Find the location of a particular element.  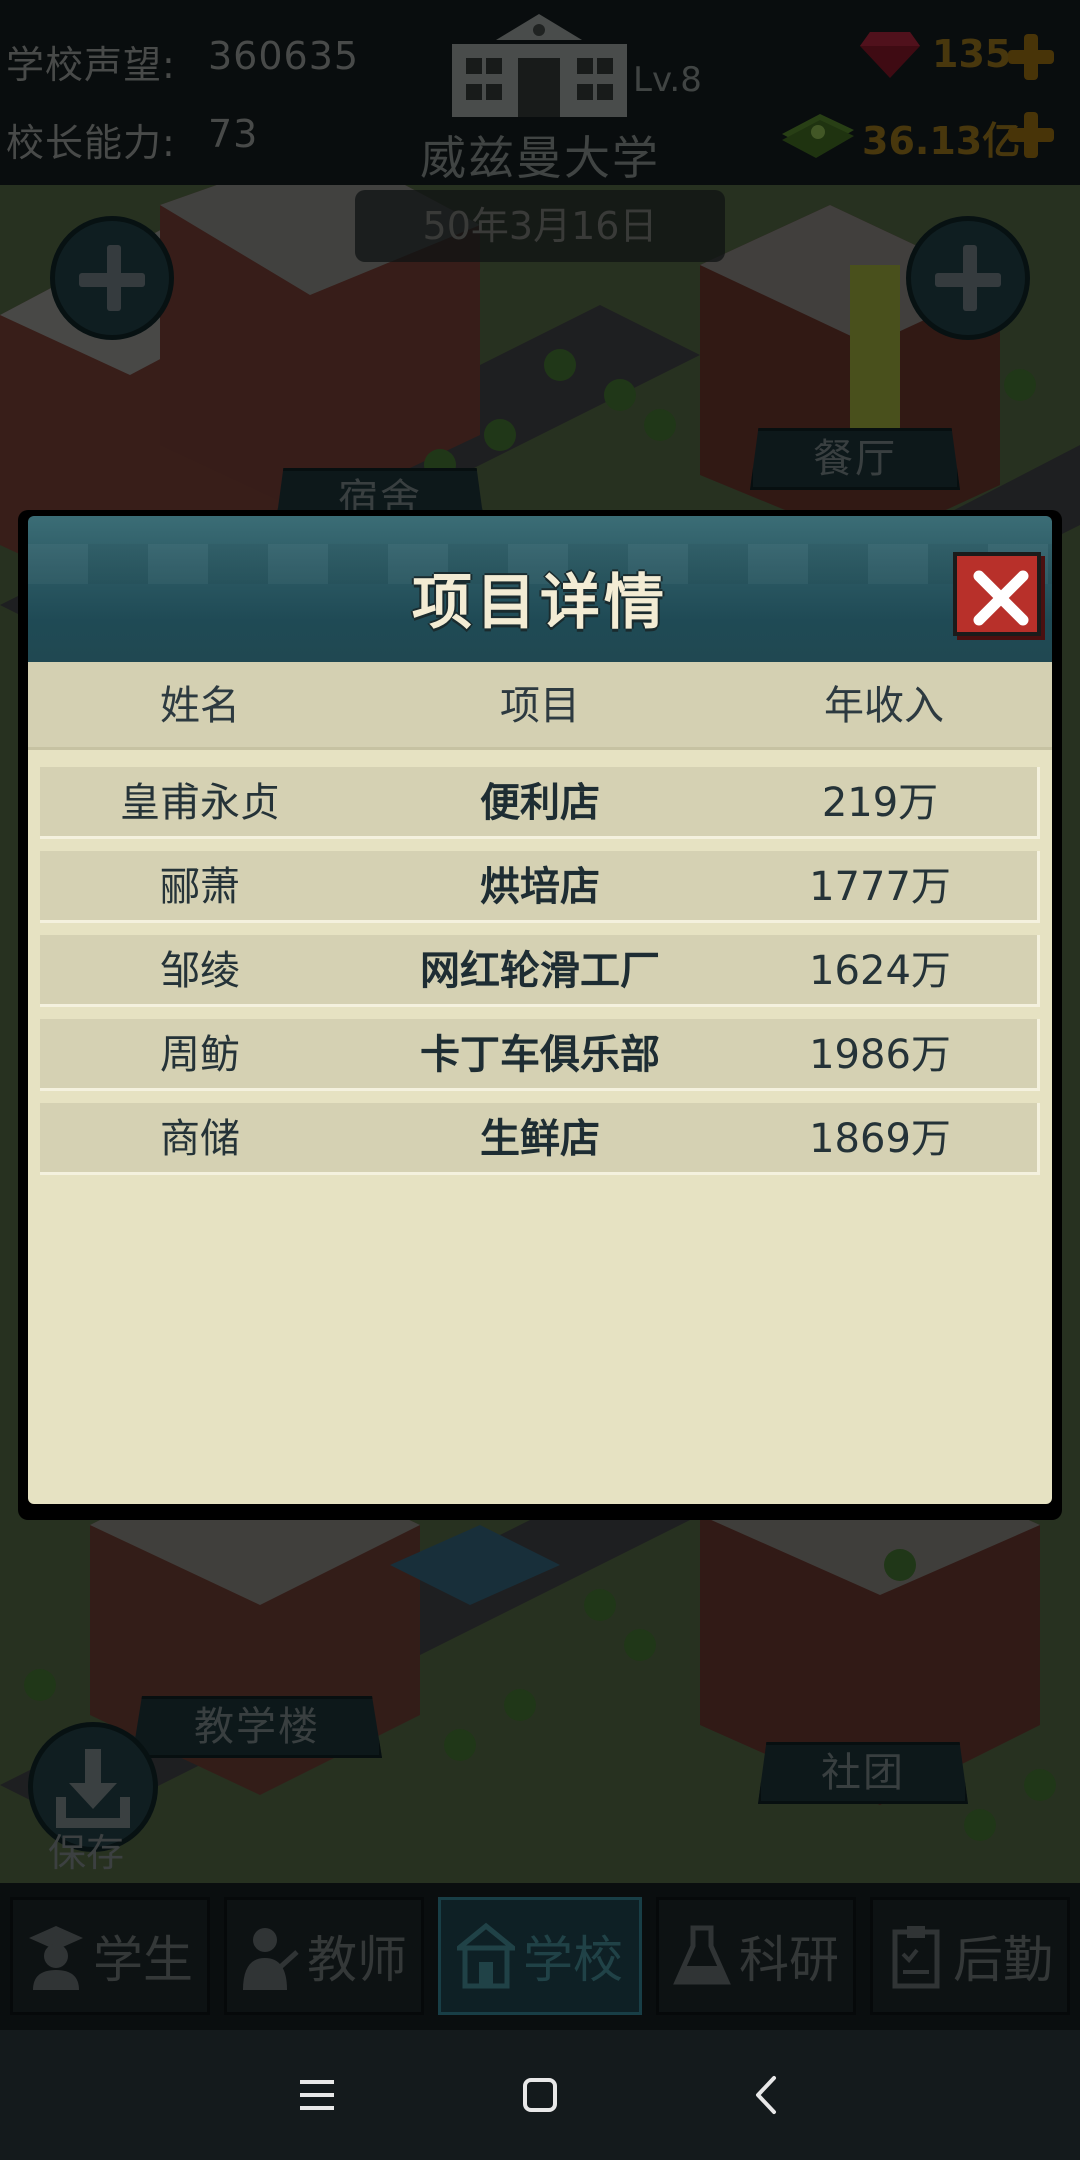

row-income: 1869万 is located at coordinates (880, 1139).